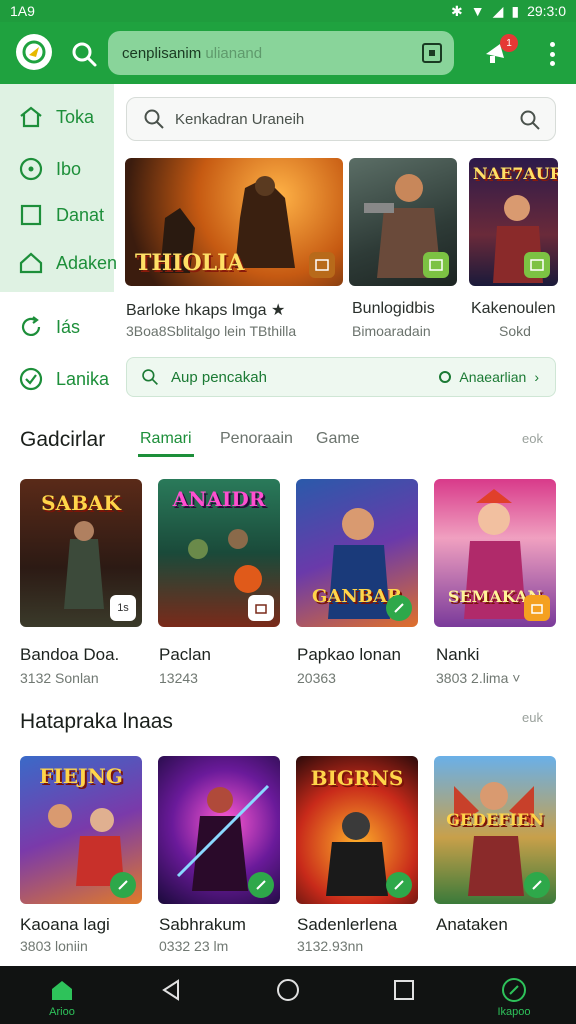 The height and width of the screenshot is (1024, 576). Describe the element at coordinates (261, 608) in the screenshot. I see `bag-icon` at that location.